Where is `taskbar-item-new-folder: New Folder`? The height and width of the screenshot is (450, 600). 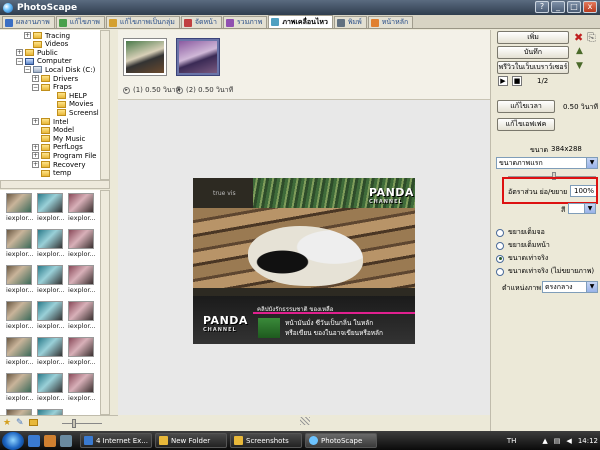 taskbar-item-new-folder: New Folder is located at coordinates (191, 440).